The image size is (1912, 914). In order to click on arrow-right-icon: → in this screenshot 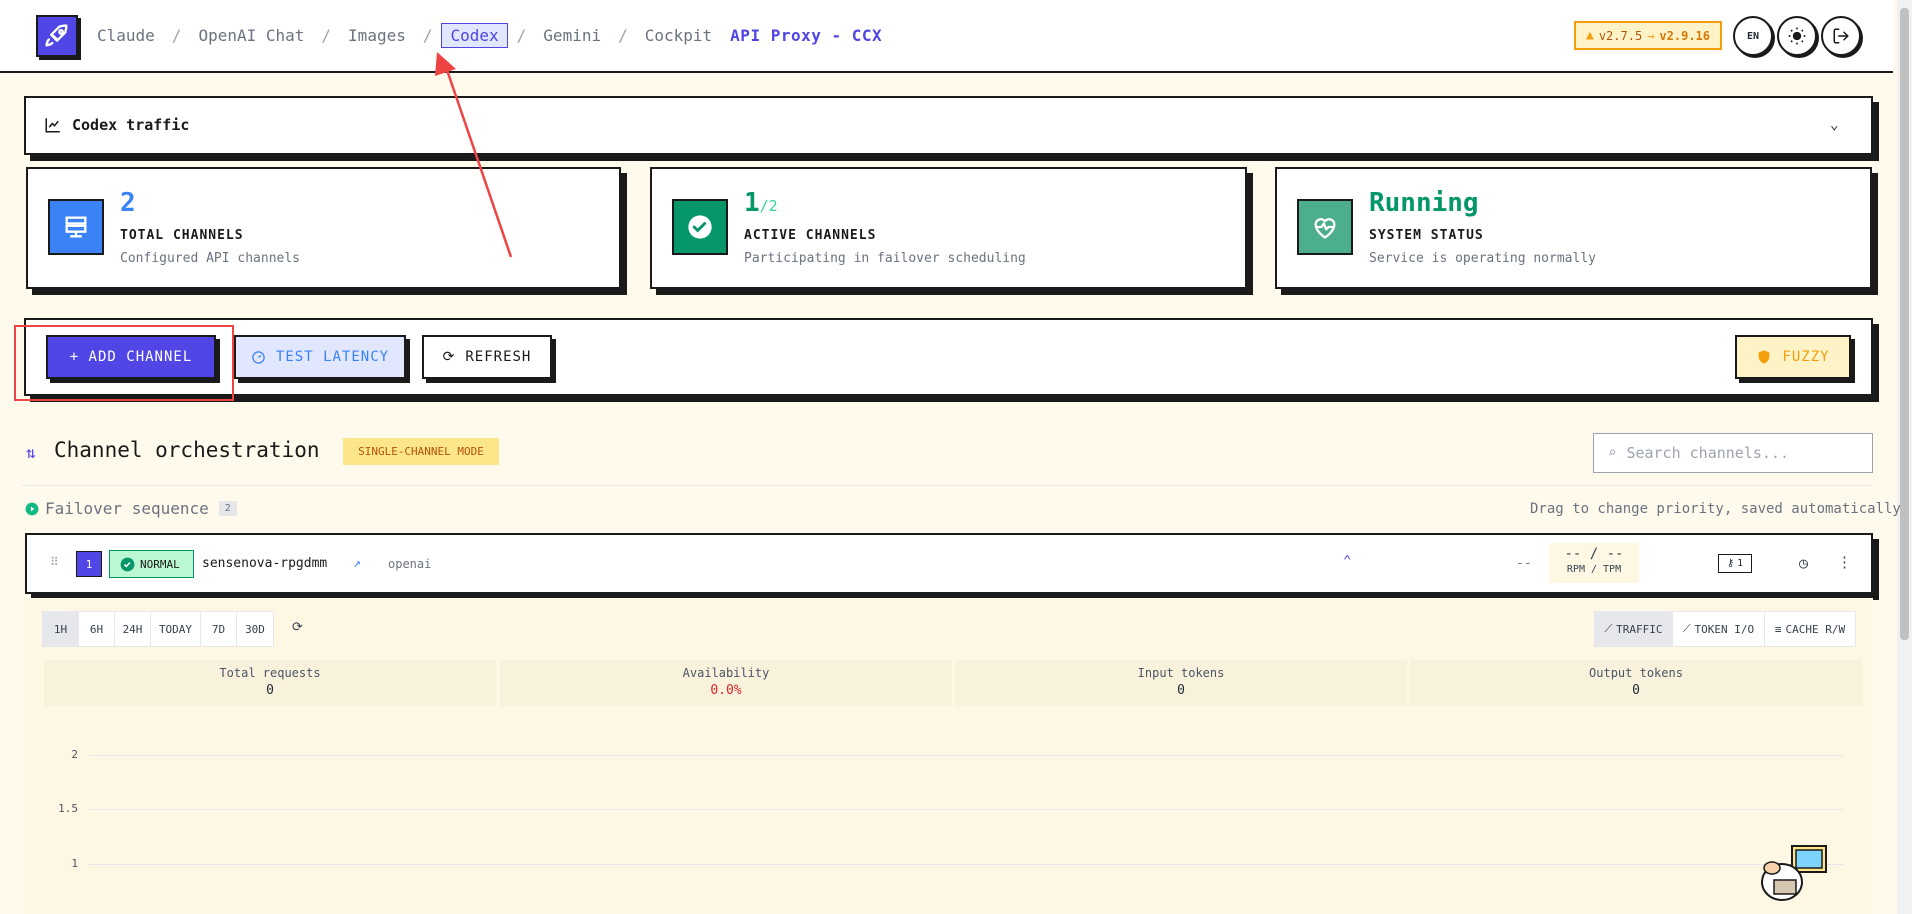, I will do `click(1651, 35)`.